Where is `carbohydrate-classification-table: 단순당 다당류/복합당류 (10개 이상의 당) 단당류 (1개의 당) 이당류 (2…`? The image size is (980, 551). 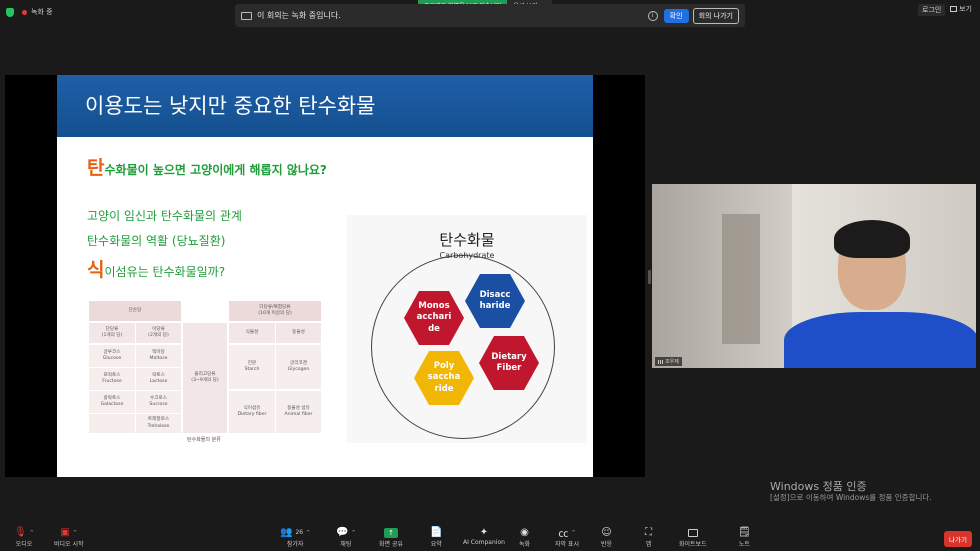
carbohydrate-classification-table: 단순당 다당류/복합당류 (10개 이상의 당) 단당류 (1개의 당) 이당류 (2… is located at coordinates (205, 367).